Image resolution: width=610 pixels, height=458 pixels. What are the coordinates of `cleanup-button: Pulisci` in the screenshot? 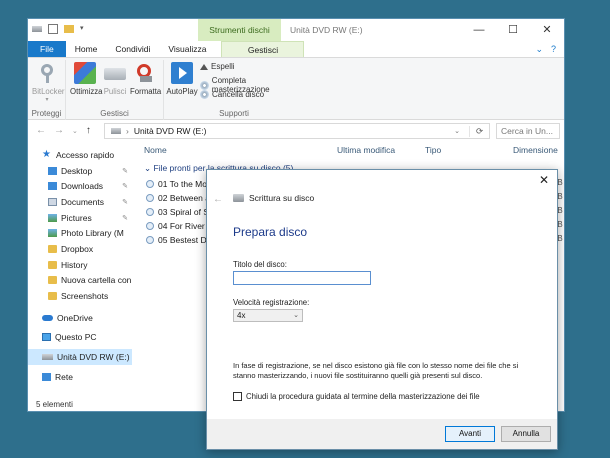 It's located at (115, 79).